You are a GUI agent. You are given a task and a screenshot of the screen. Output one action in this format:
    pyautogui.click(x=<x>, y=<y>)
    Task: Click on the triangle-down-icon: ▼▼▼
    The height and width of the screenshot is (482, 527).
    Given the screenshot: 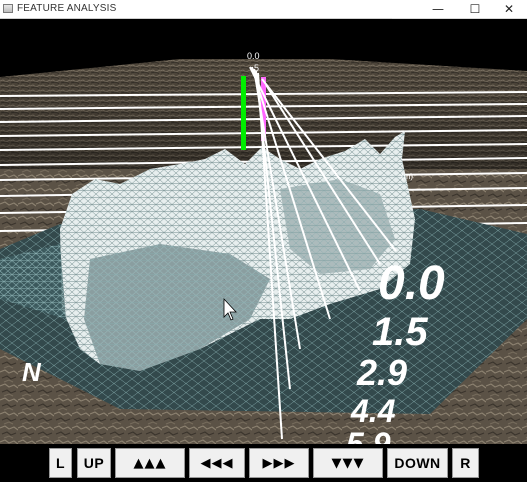 What is the action you would take?
    pyautogui.click(x=348, y=463)
    